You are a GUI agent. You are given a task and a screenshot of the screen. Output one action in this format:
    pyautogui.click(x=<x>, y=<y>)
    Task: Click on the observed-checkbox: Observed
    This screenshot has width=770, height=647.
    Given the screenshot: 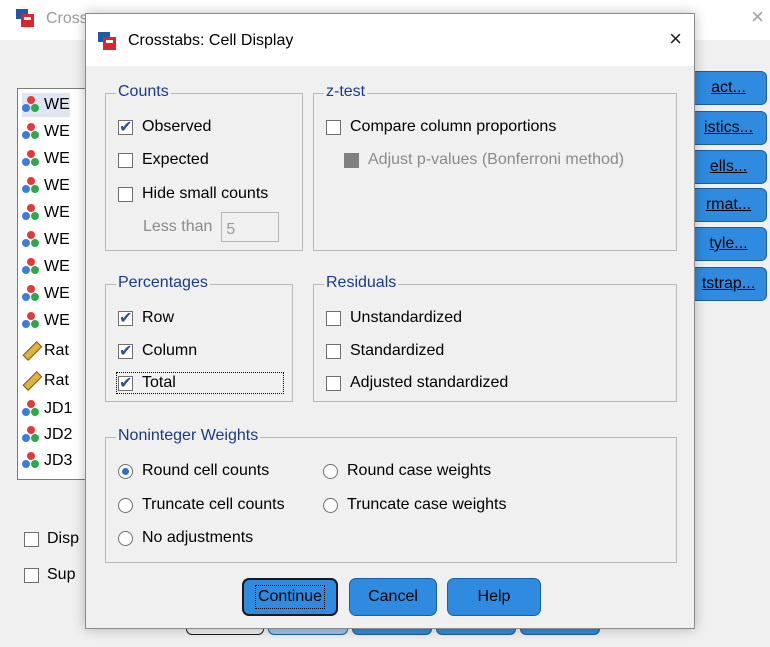 What is the action you would take?
    pyautogui.click(x=164, y=127)
    